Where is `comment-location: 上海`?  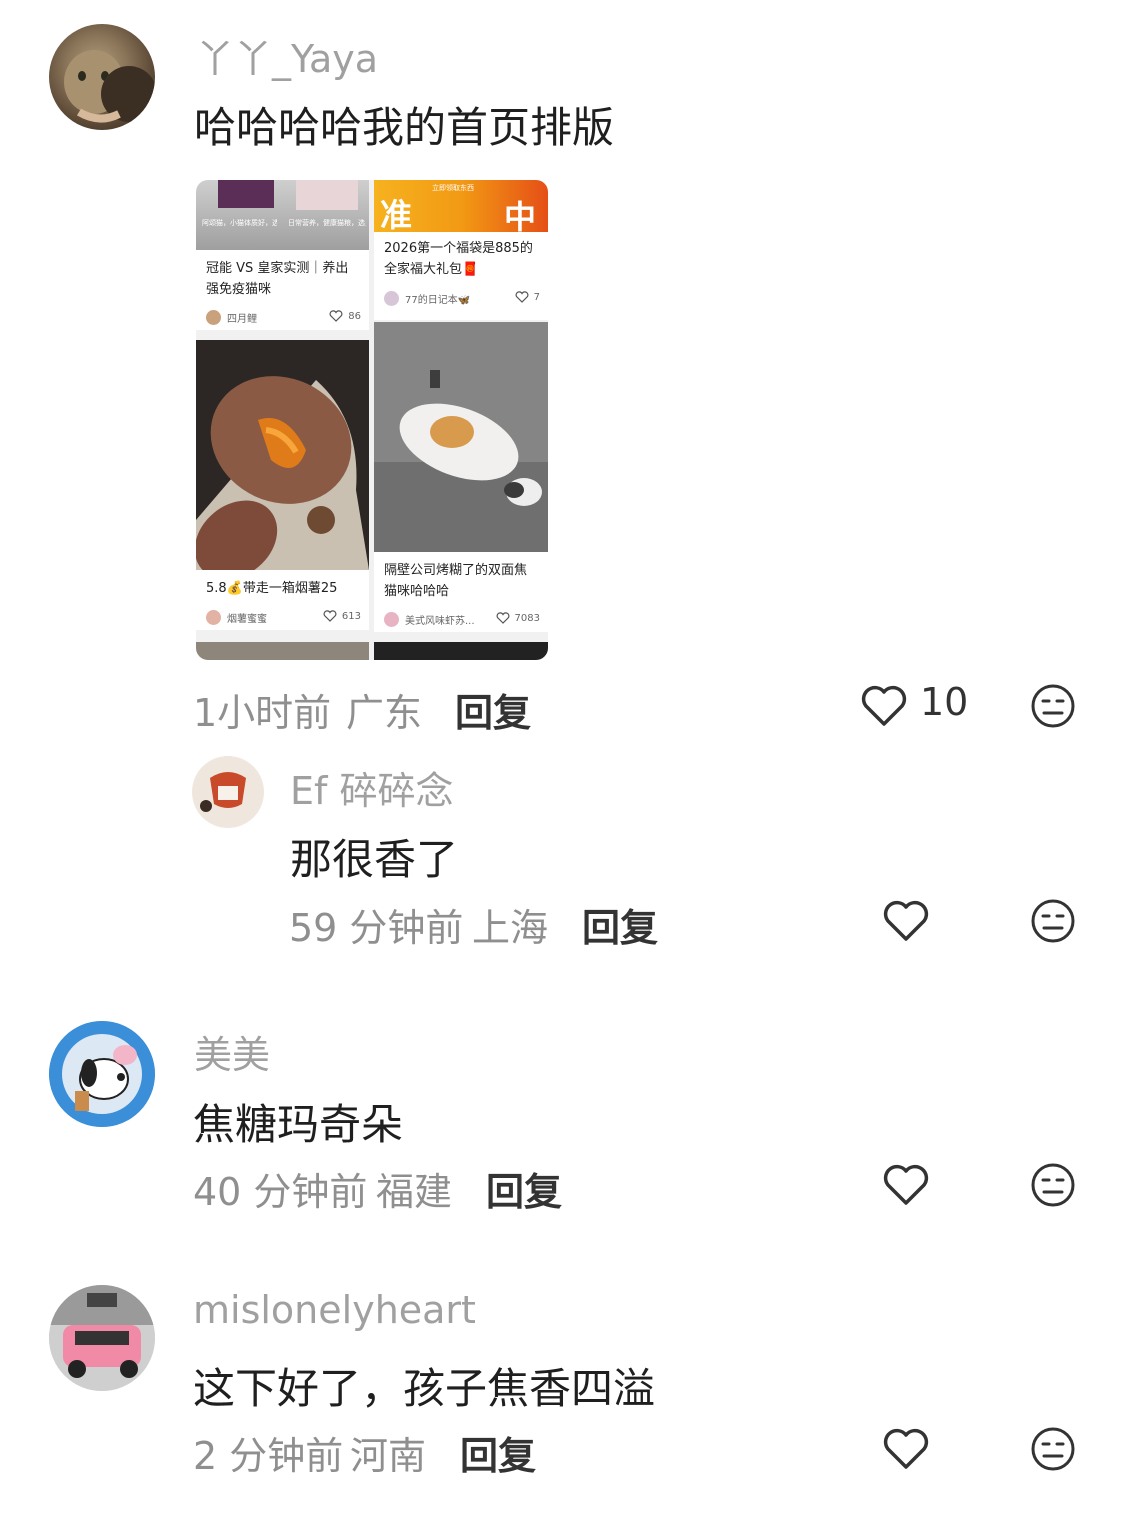
comment-location: 上海 is located at coordinates (510, 928).